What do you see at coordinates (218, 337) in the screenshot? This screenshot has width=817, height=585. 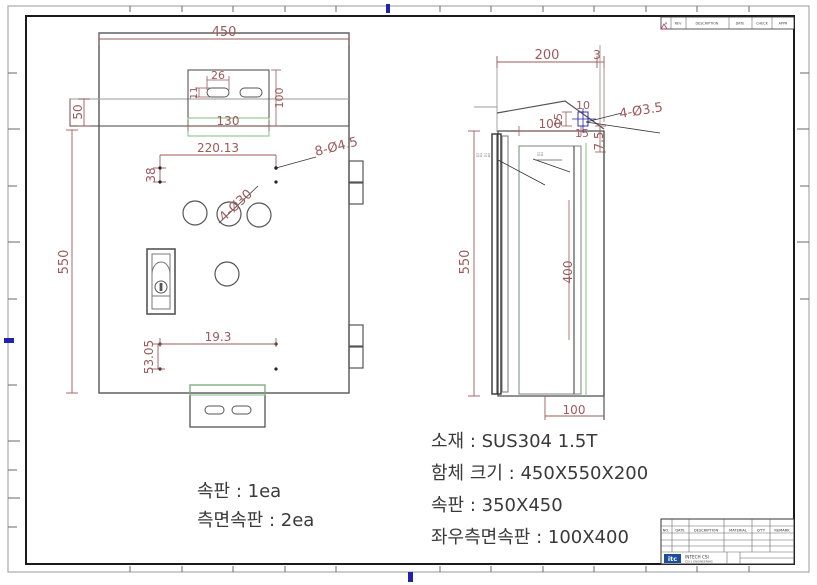 I see `dim-text-19-3: 19.3` at bounding box center [218, 337].